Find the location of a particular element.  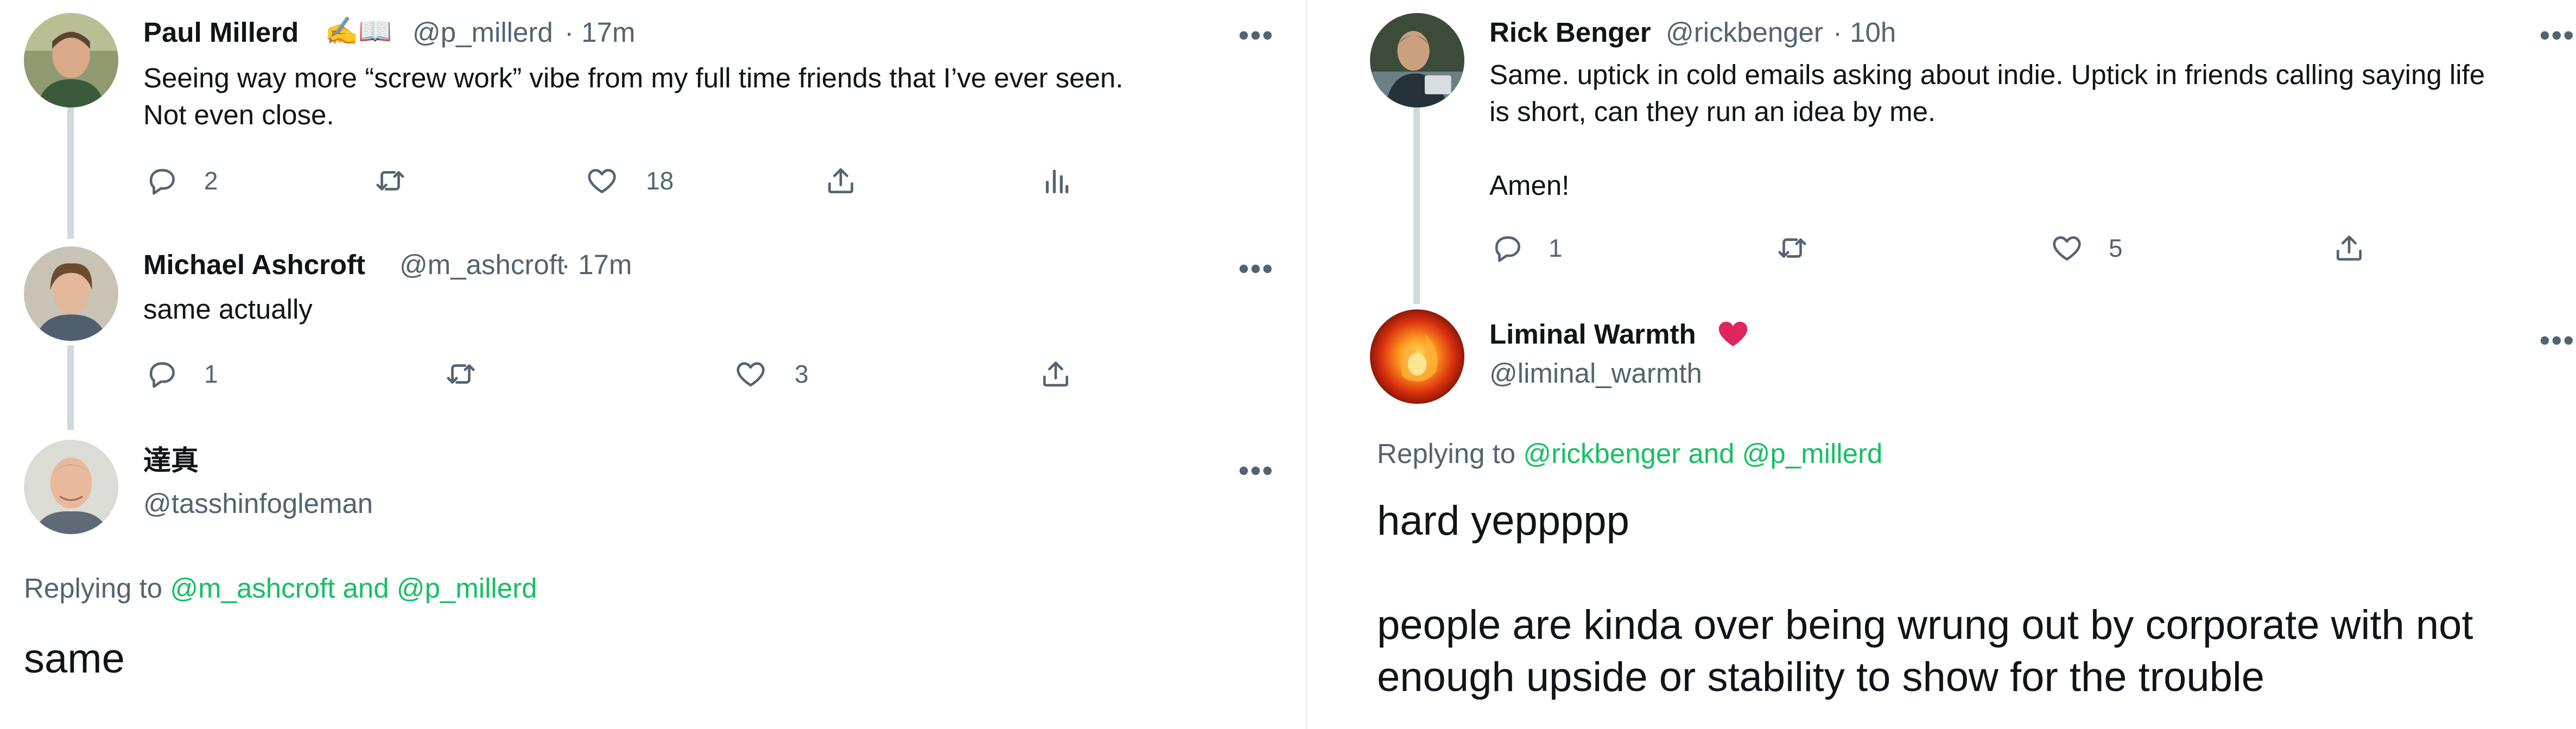

avatar-michael-ashcroft is located at coordinates (71, 293).